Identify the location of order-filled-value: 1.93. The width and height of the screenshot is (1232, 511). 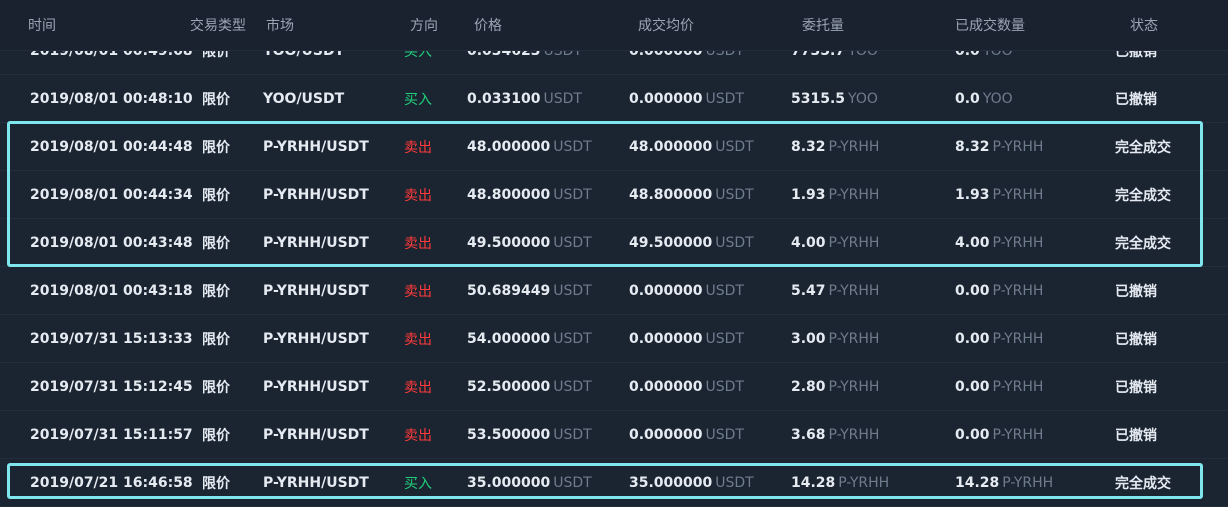
(972, 194).